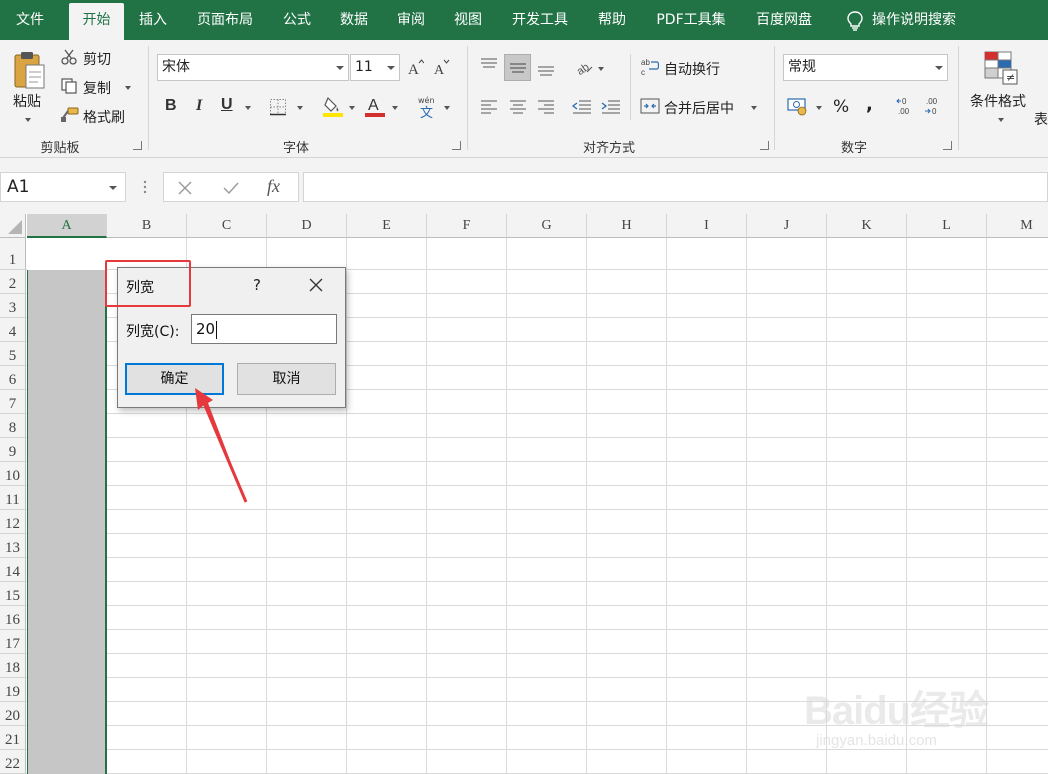 The image size is (1048, 774). I want to click on column-header-f: F, so click(467, 226).